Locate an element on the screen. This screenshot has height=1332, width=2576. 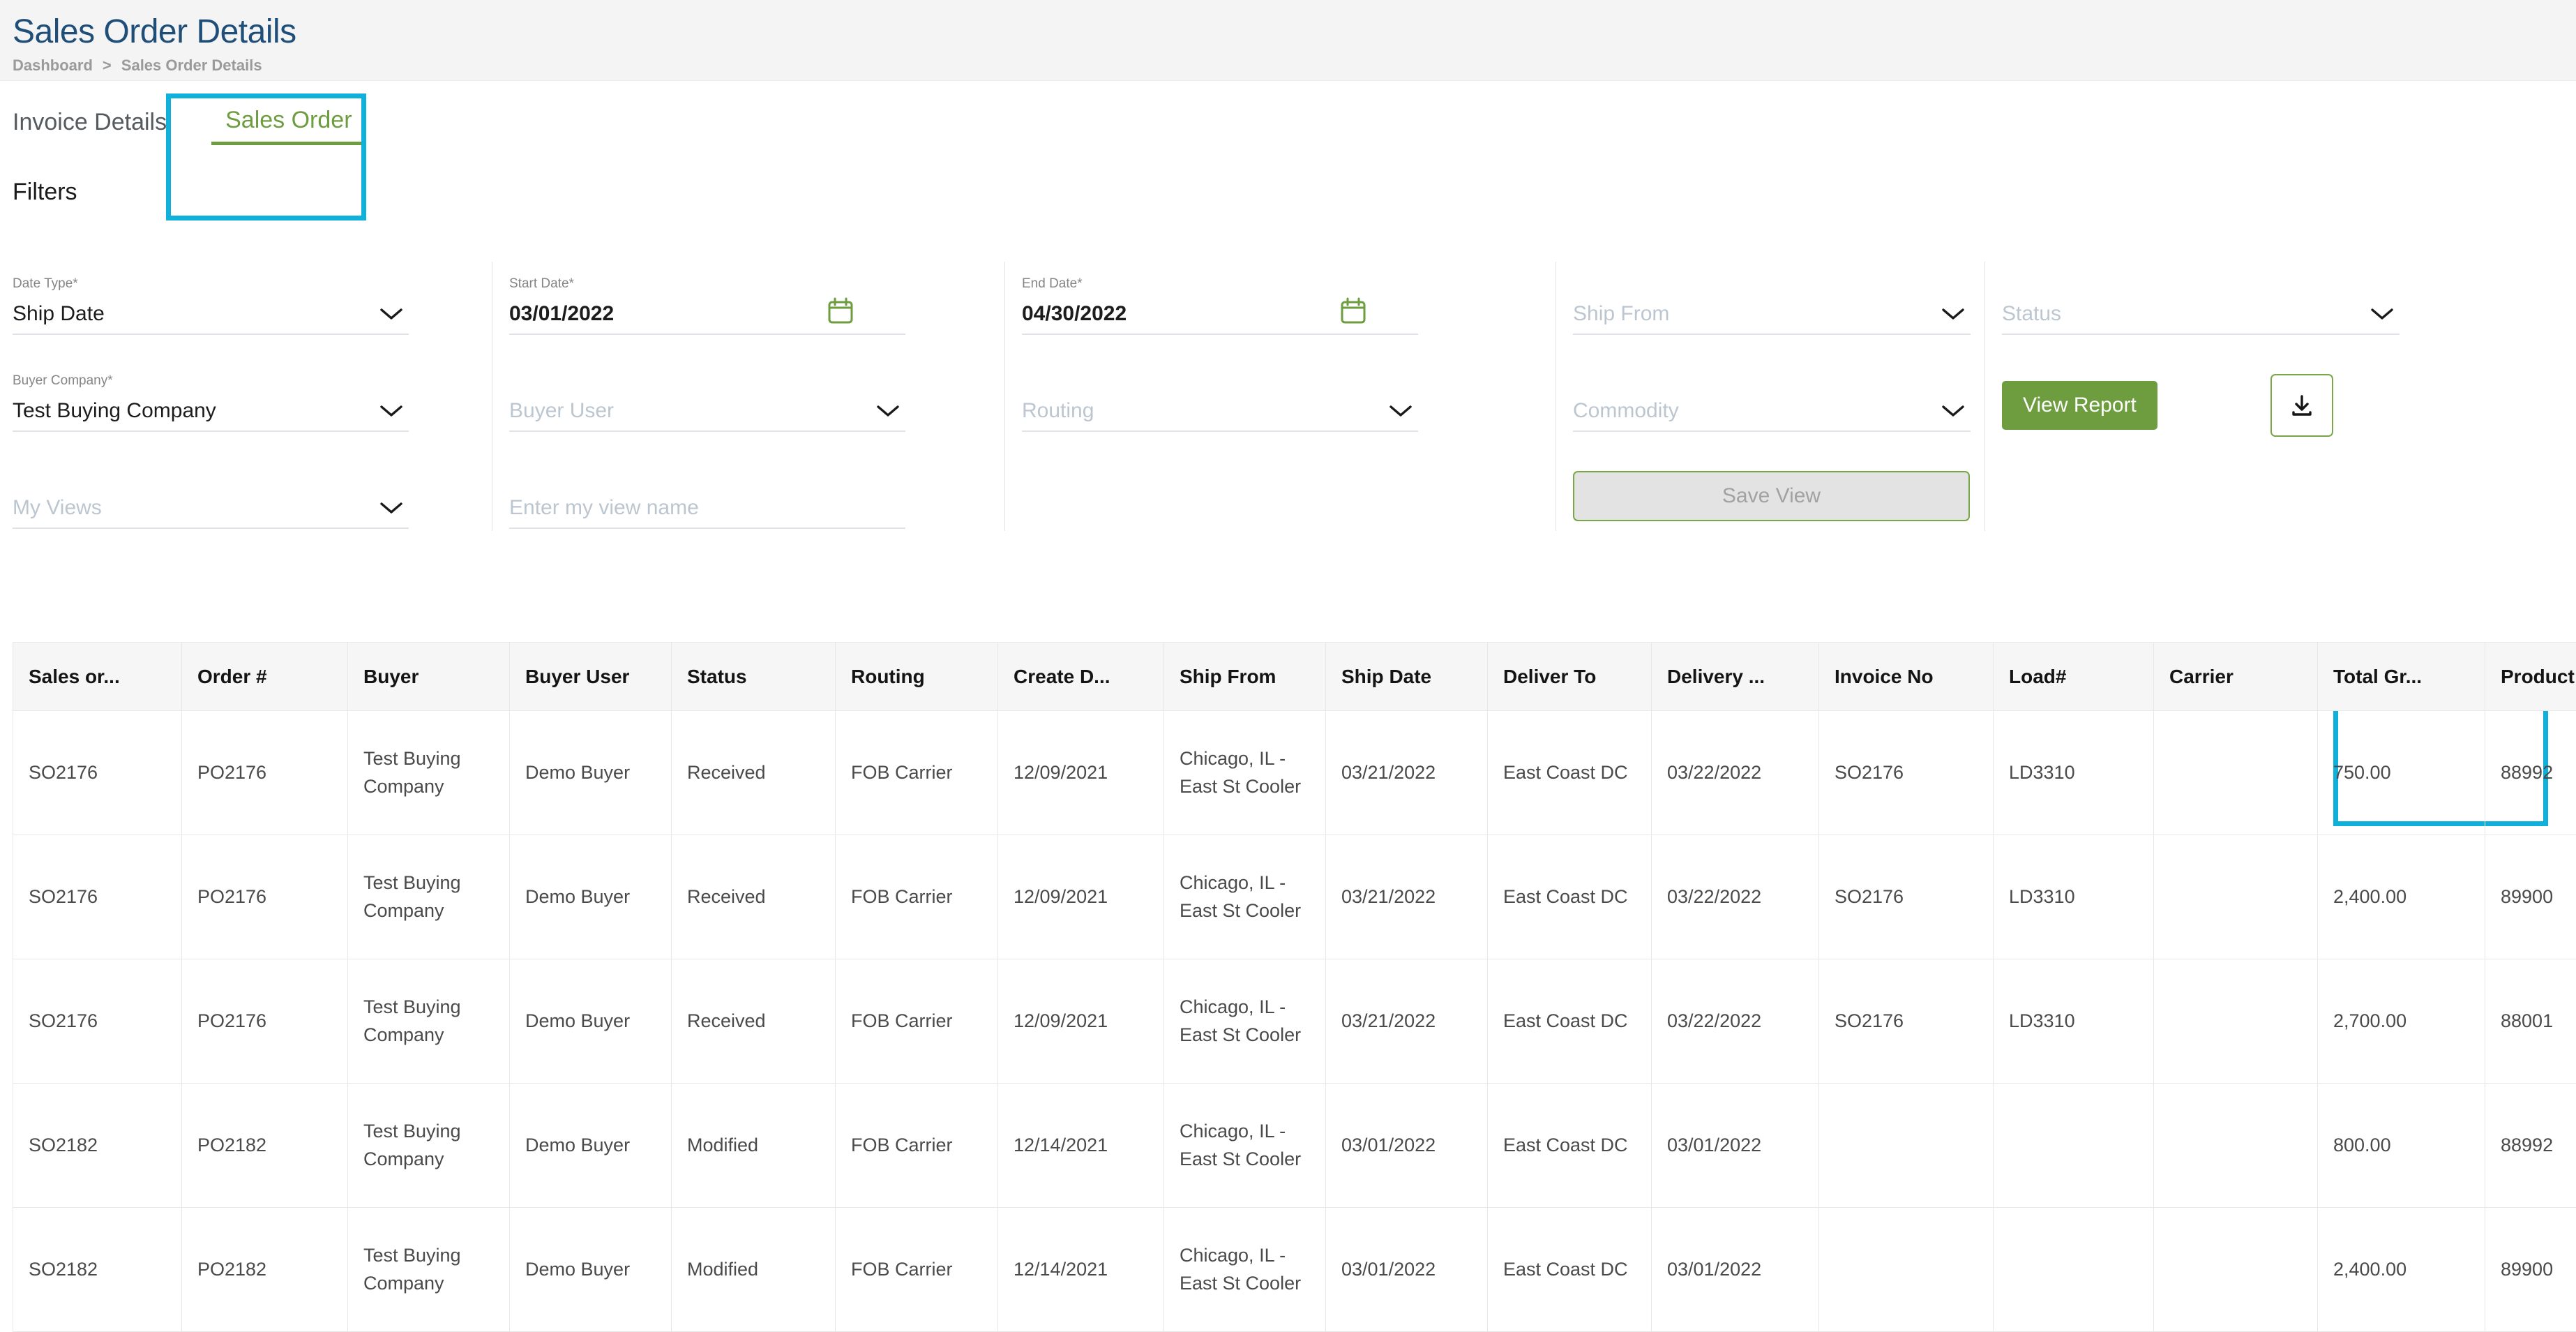
table-cell: PO2176 is located at coordinates (265, 1022).